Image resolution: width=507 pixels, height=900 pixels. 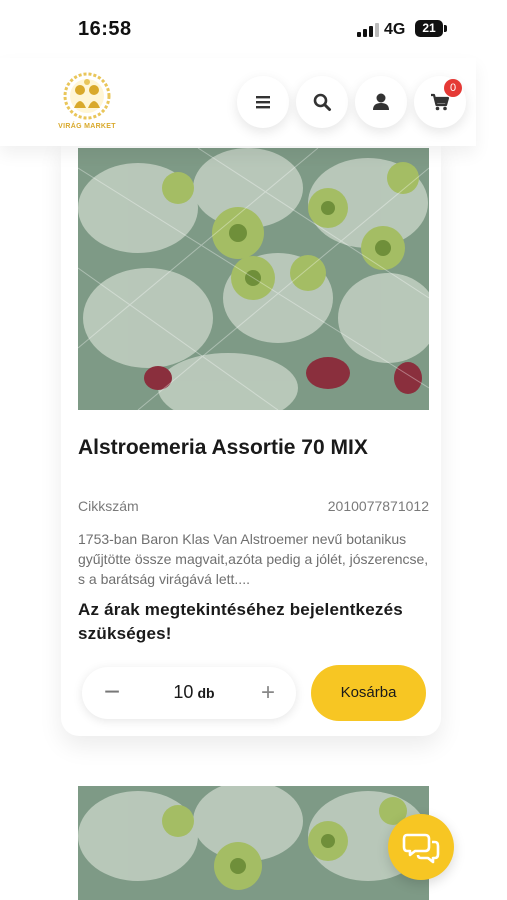 I want to click on logo-icon, so click(x=87, y=96).